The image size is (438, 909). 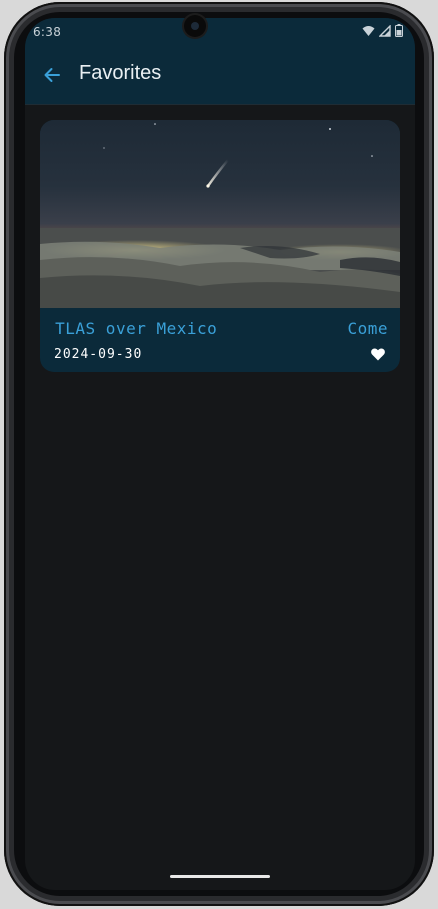 I want to click on battery-icon, so click(x=399, y=30).